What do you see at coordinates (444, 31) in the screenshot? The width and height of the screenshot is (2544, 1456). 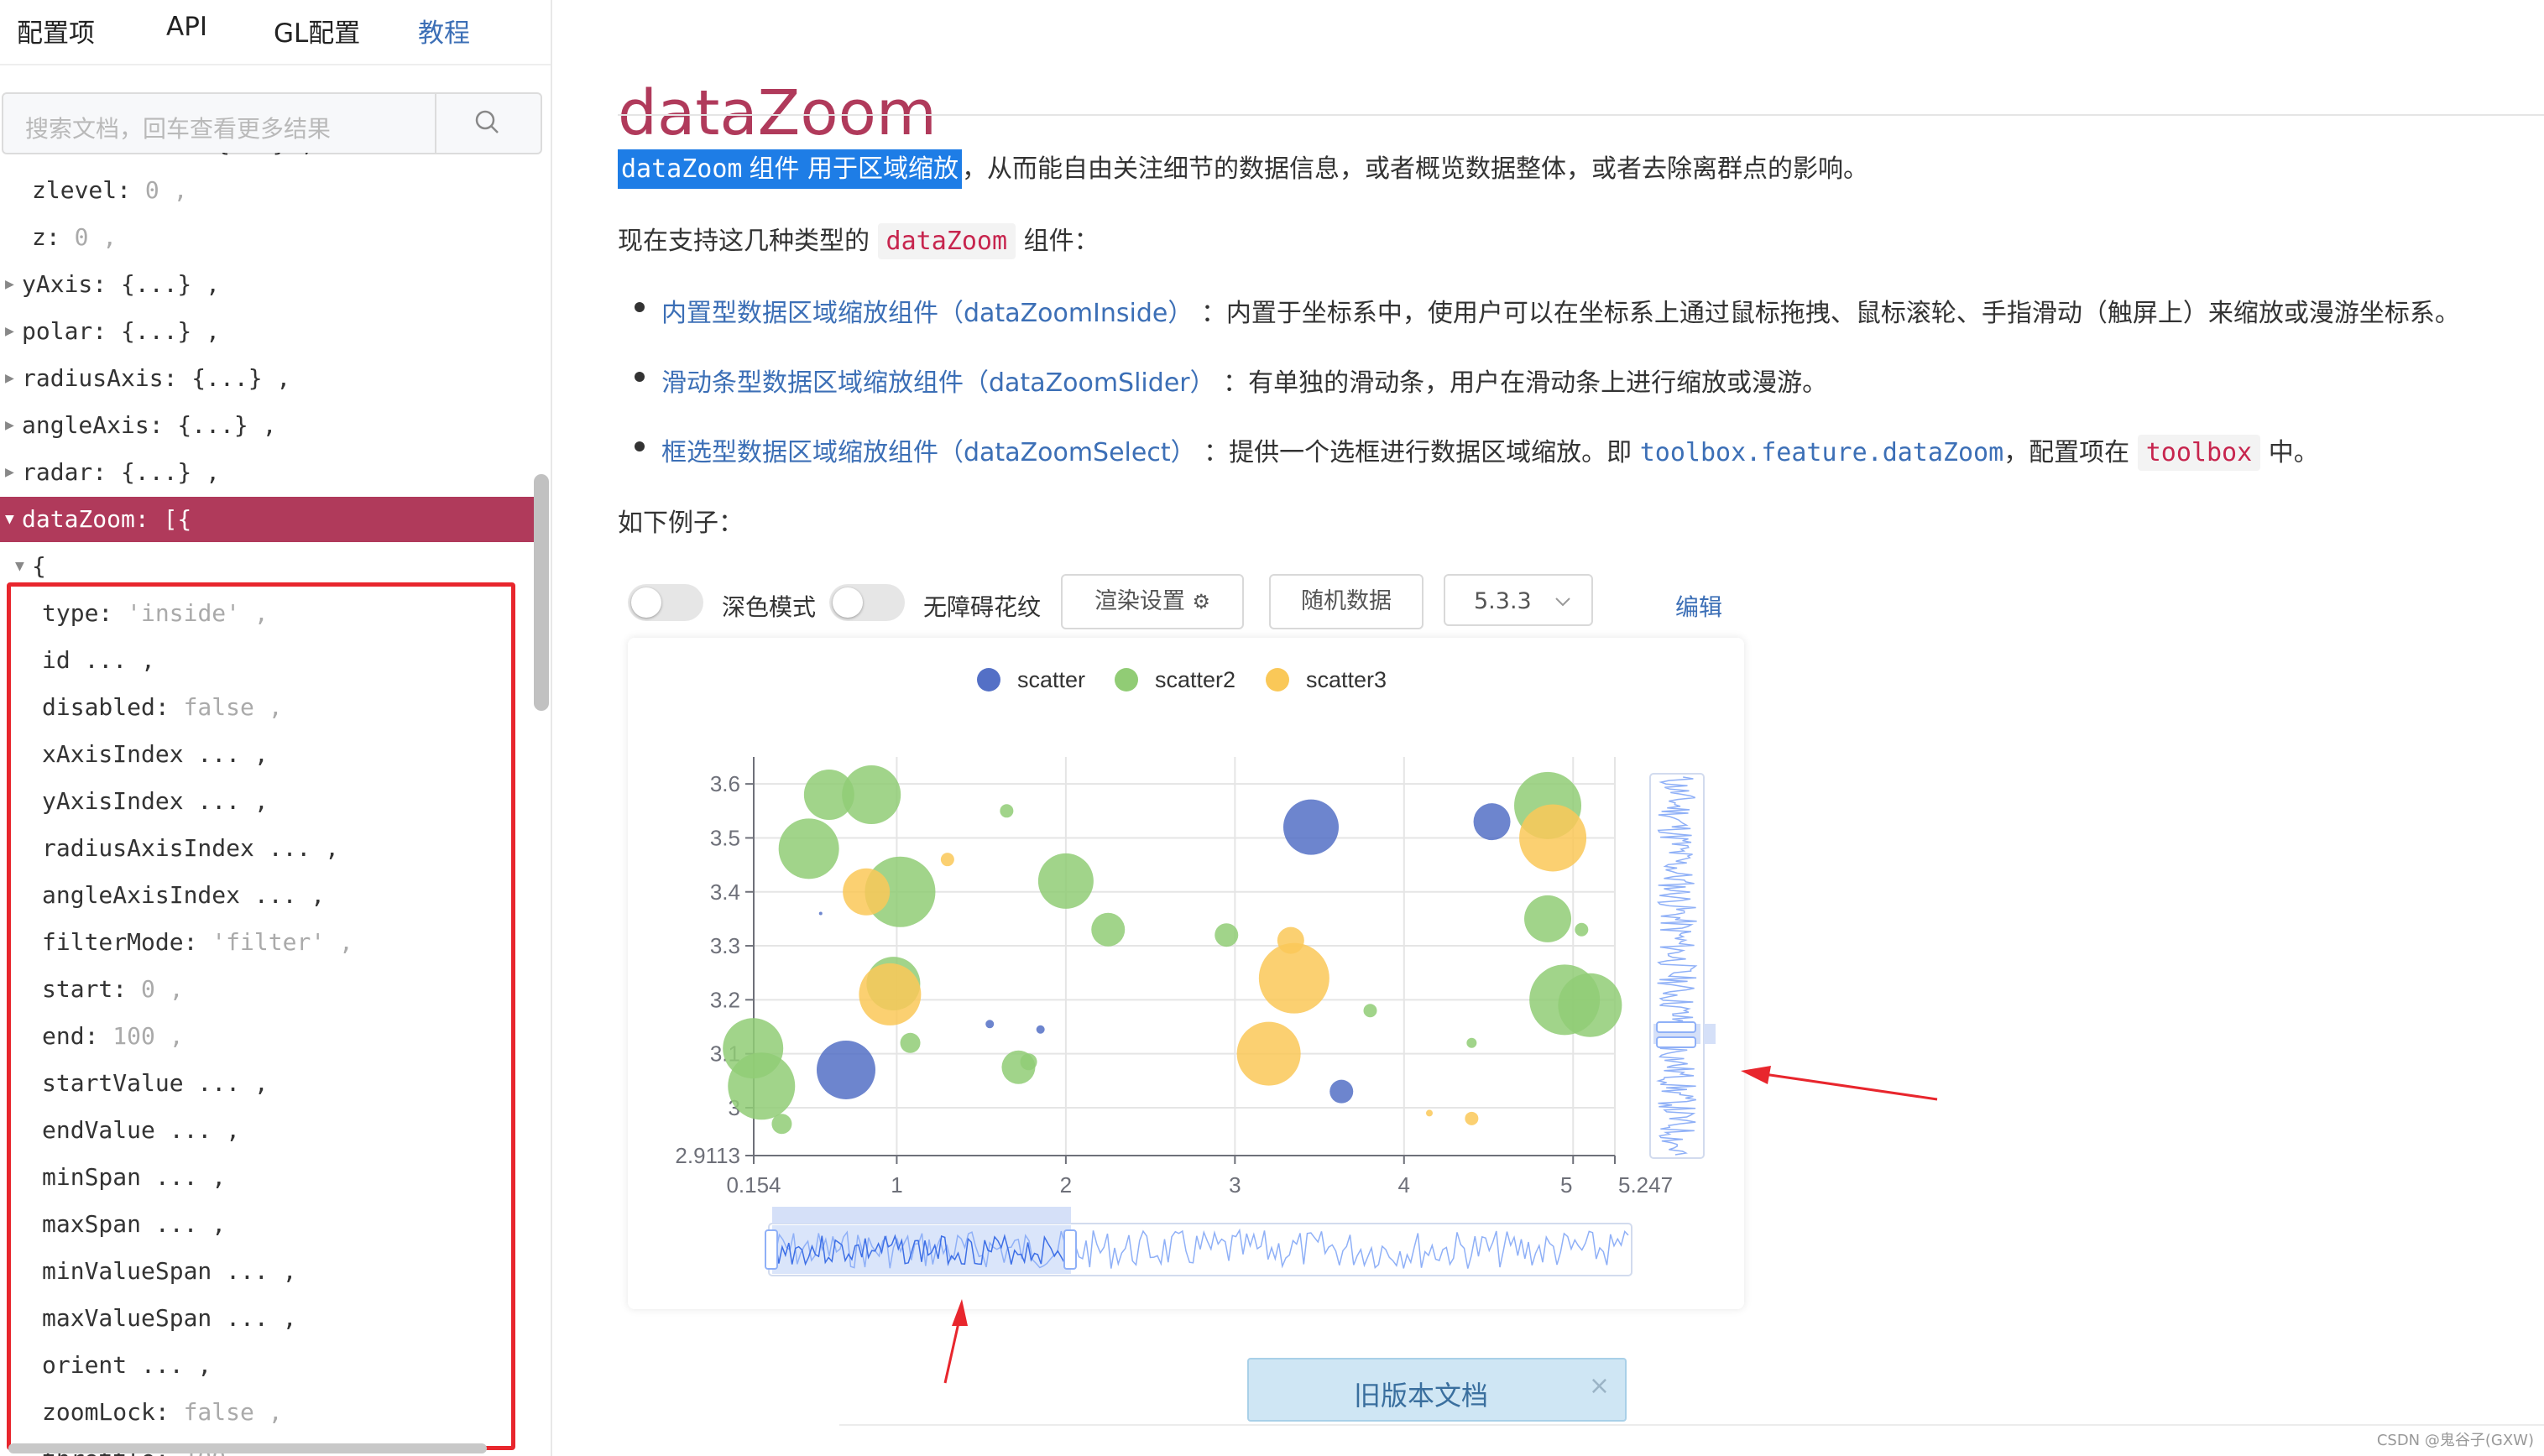 I see `tab-tutorial: 教程` at bounding box center [444, 31].